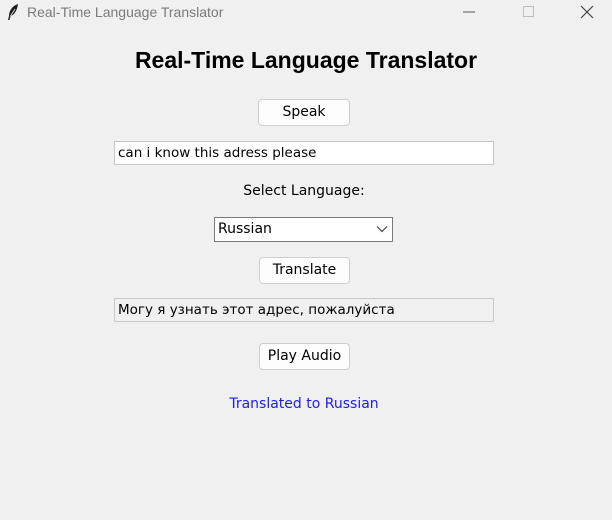 Image resolution: width=612 pixels, height=520 pixels. What do you see at coordinates (304, 310) in the screenshot?
I see `translation-output: Могу я узнать этот адрес, пожалуйста` at bounding box center [304, 310].